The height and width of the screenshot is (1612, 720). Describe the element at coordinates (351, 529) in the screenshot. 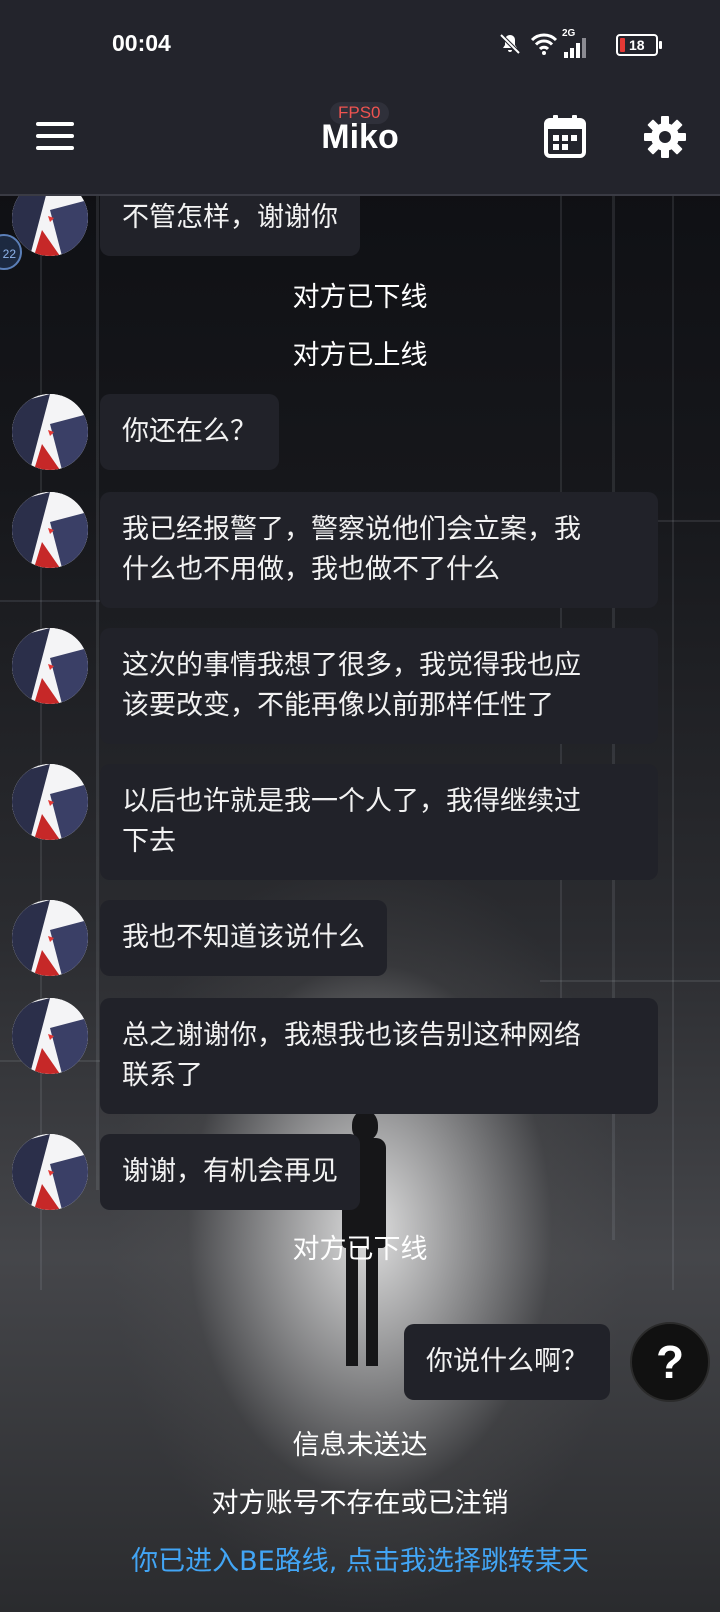

I see `message-line: 我已经报警了，警察说他们会立案，我` at that location.